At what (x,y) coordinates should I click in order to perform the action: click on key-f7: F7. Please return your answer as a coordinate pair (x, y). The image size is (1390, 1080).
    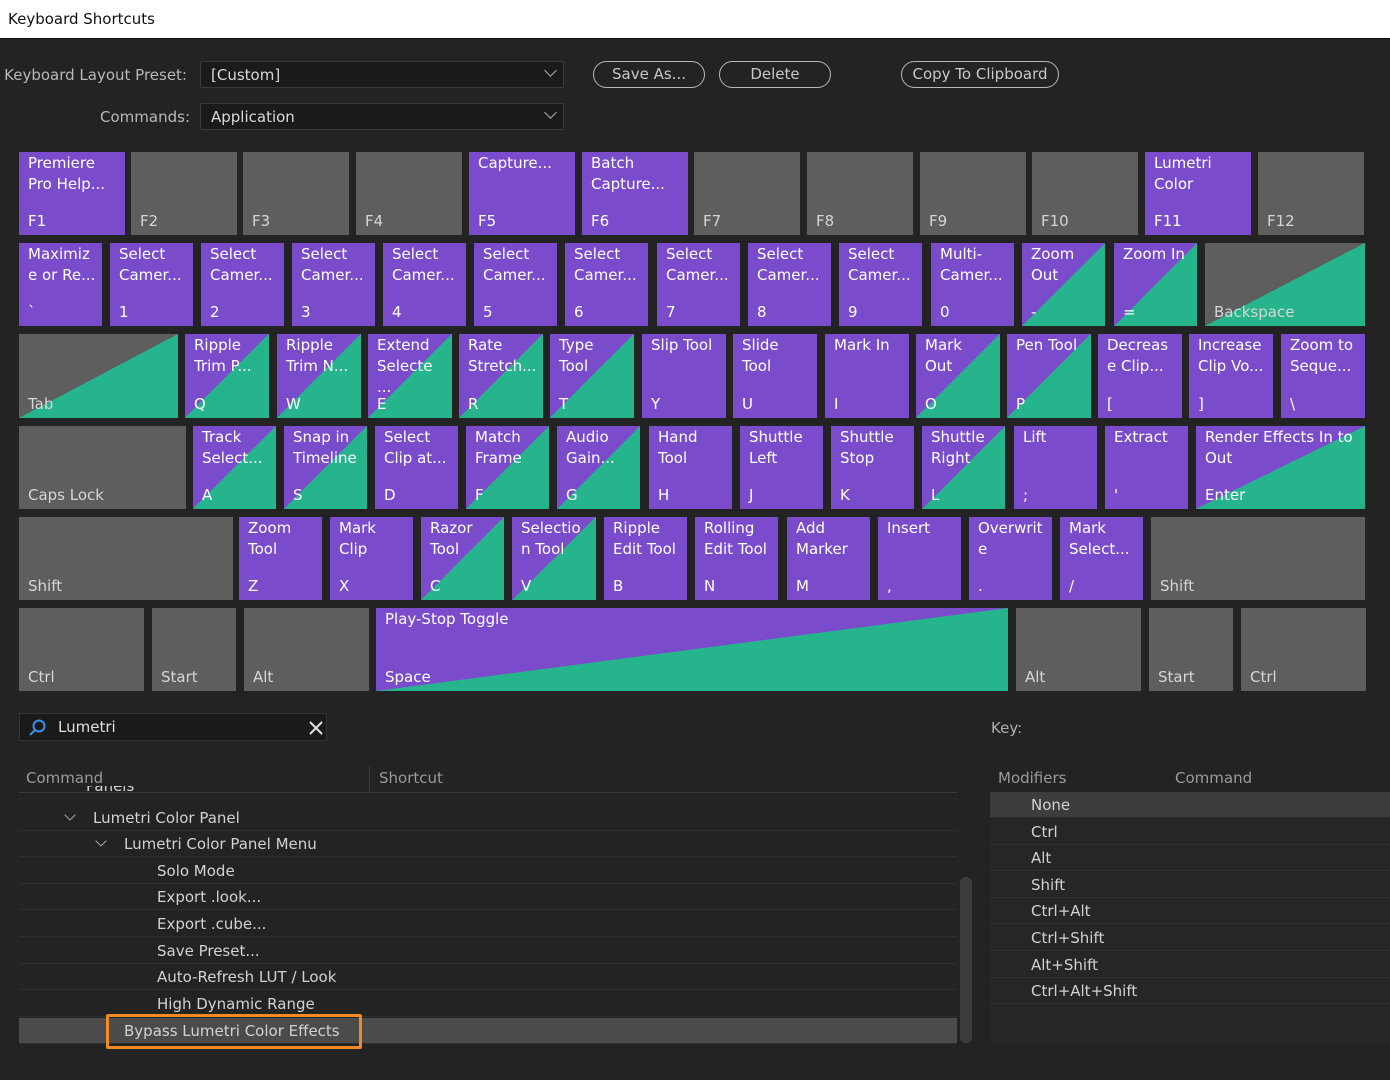
    Looking at the image, I should click on (747, 193).